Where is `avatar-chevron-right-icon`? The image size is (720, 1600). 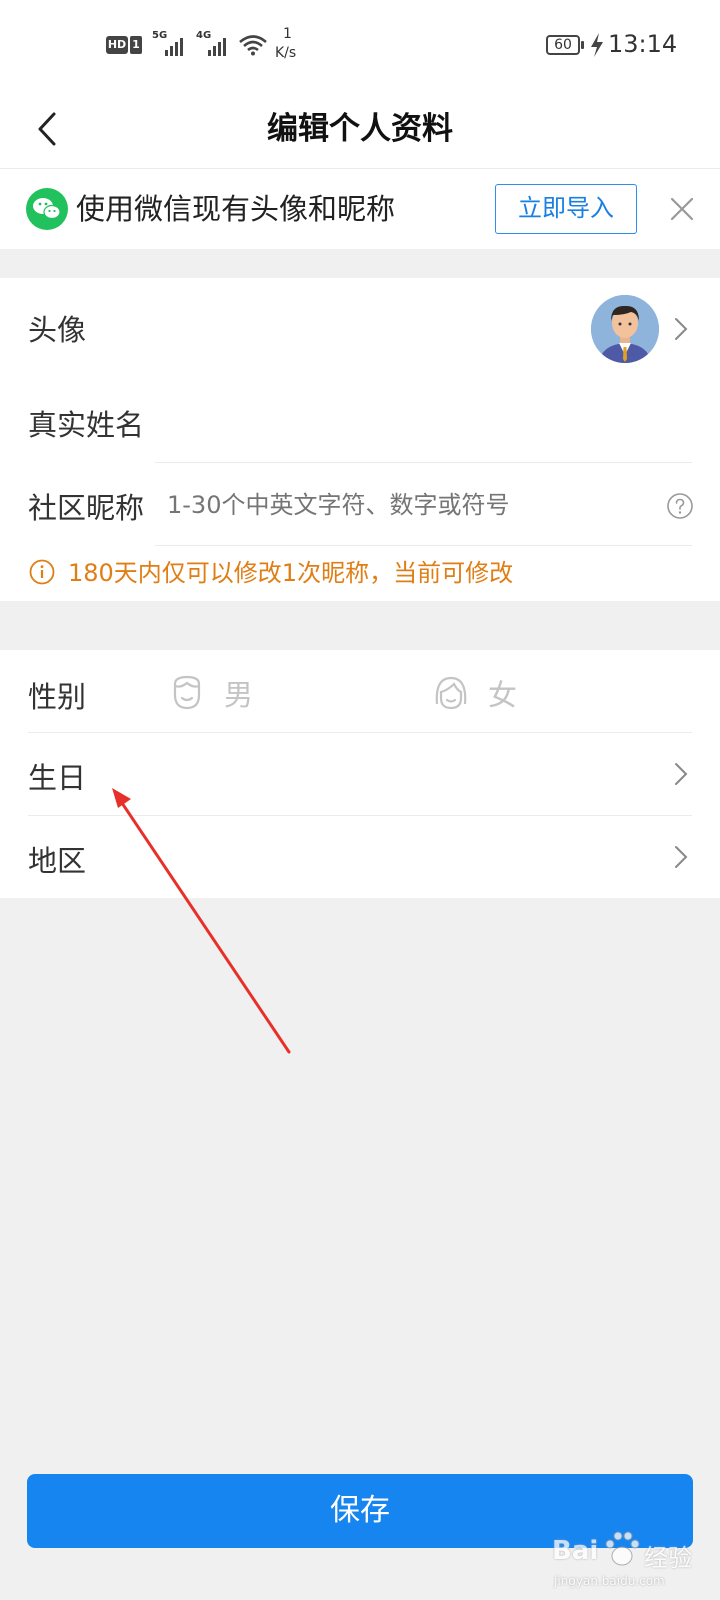
avatar-chevron-right-icon is located at coordinates (681, 329).